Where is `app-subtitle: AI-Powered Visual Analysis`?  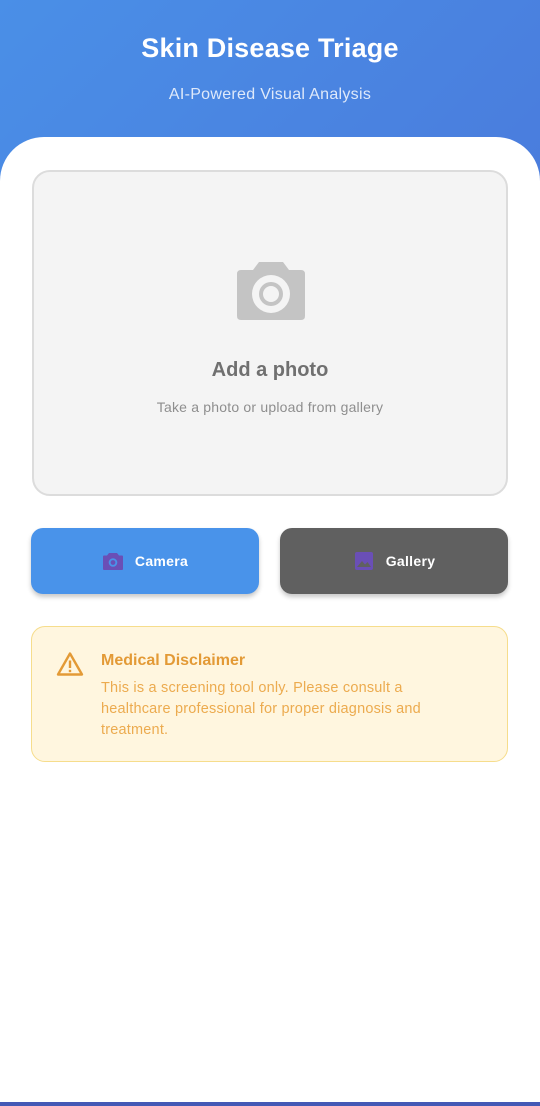
app-subtitle: AI-Powered Visual Analysis is located at coordinates (270, 94).